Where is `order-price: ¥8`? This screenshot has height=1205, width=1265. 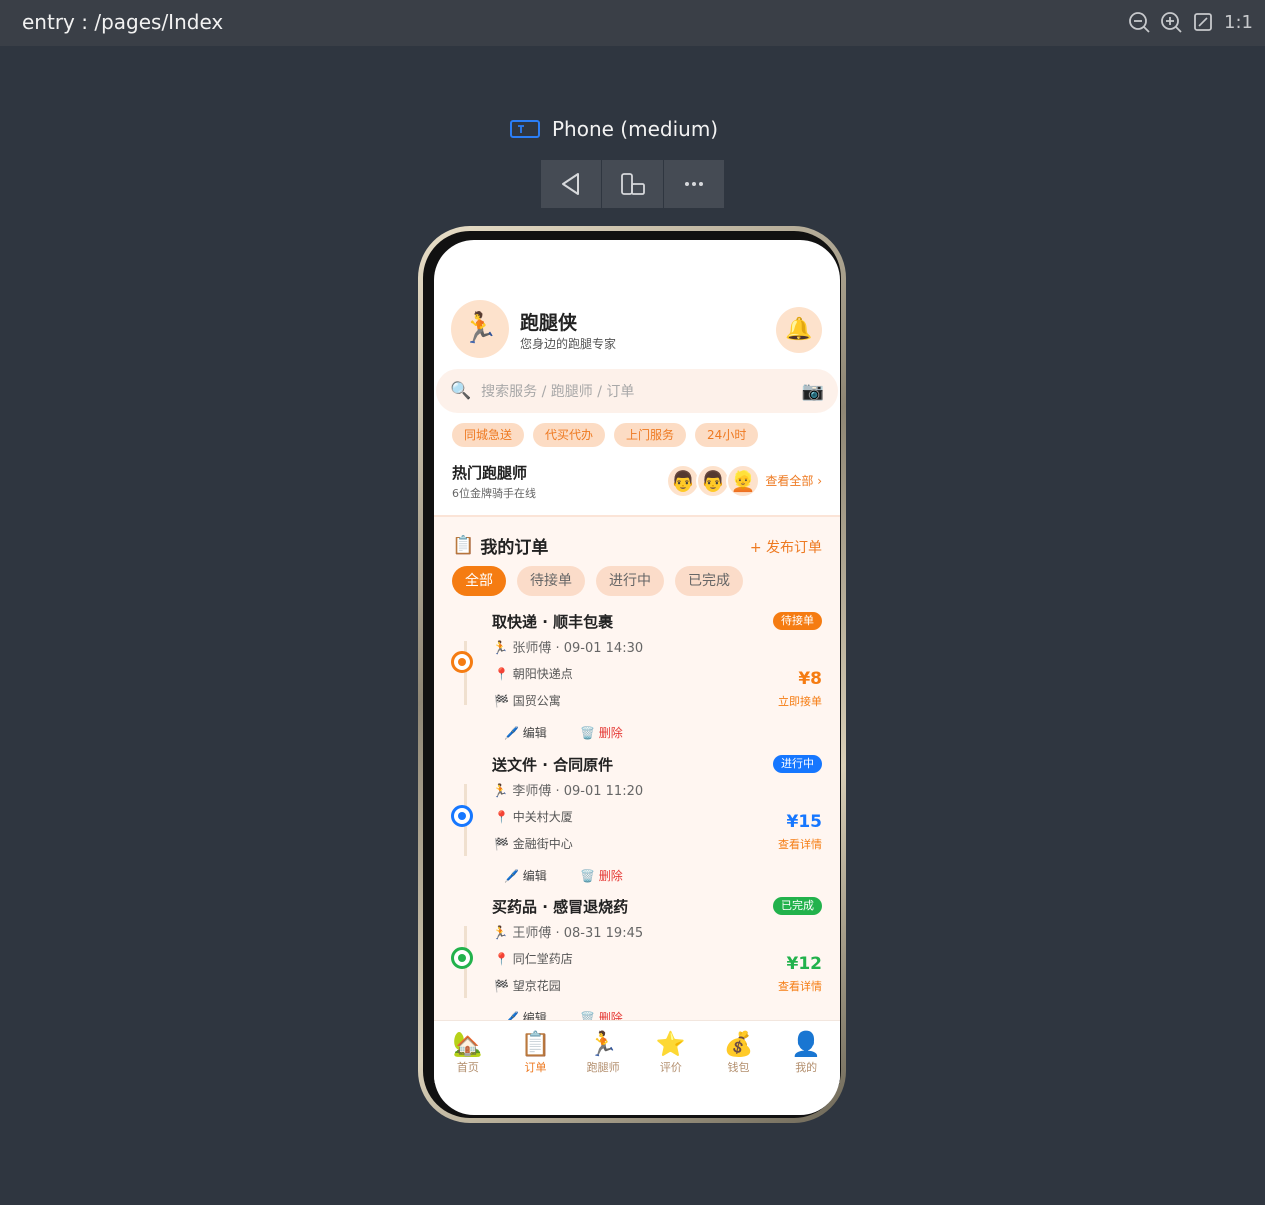
order-price: ¥8 is located at coordinates (810, 679).